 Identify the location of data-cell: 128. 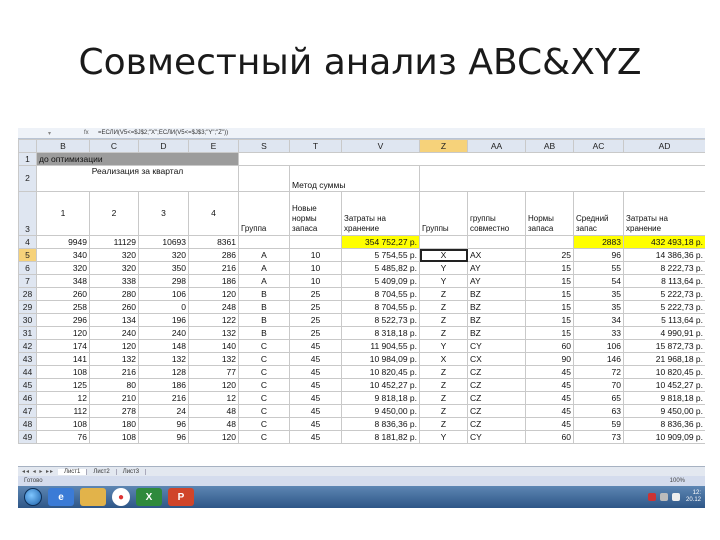
(163, 372).